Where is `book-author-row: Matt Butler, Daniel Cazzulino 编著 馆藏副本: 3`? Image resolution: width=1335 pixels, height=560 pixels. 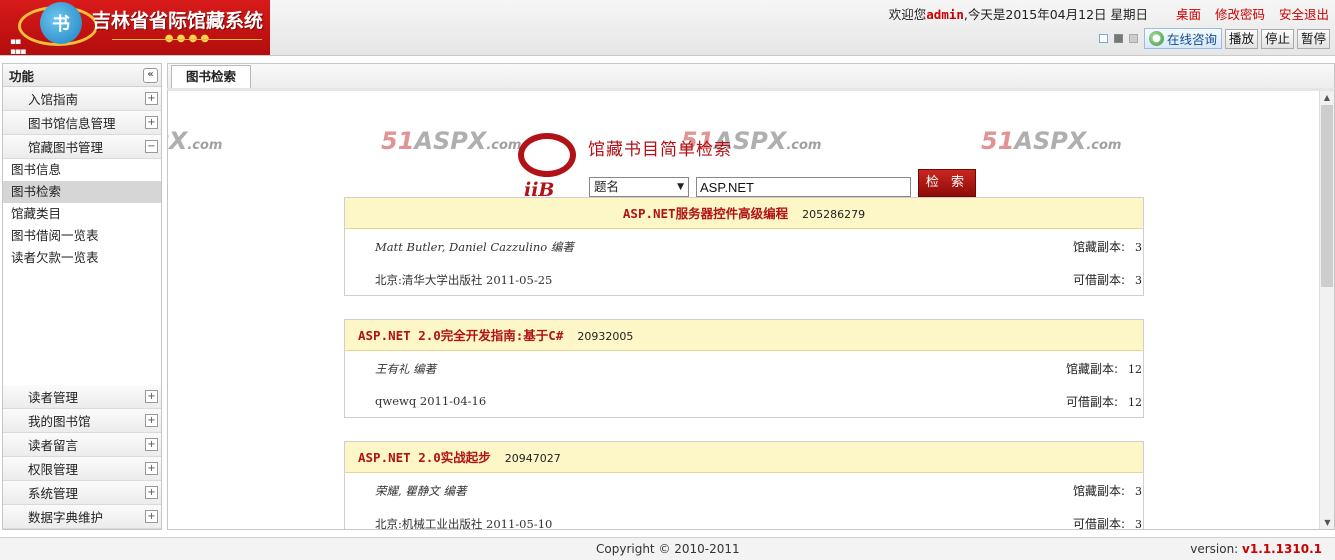
book-author-row: Matt Butler, Daniel Cazzulino 编著 馆藏副本: 3 is located at coordinates (744, 245).